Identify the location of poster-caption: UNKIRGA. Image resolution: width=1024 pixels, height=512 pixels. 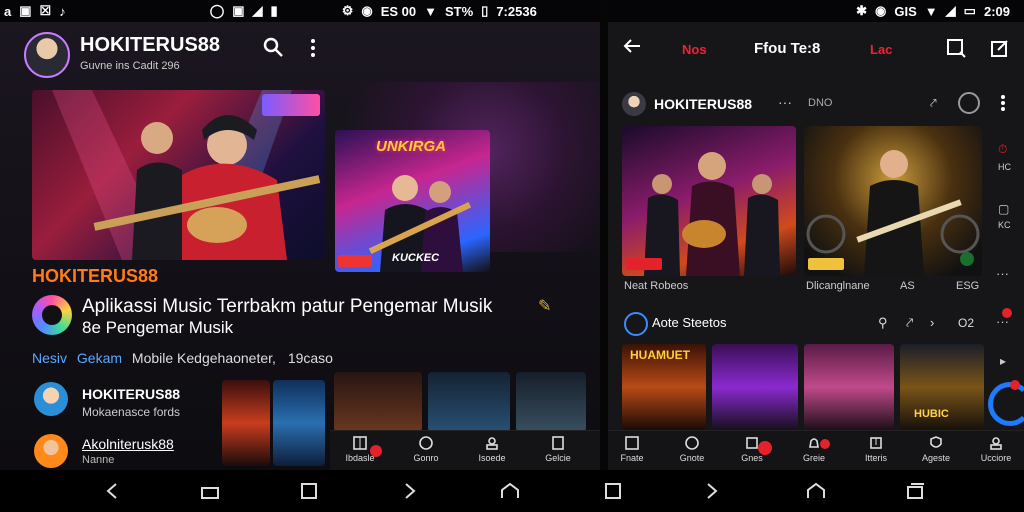
(411, 146).